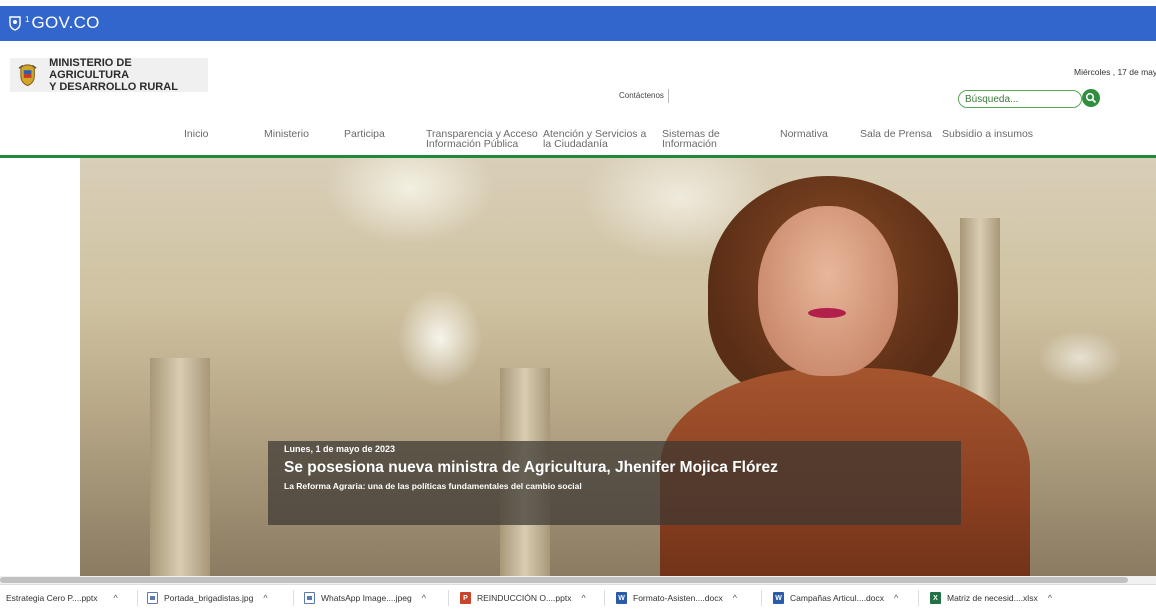  What do you see at coordinates (578, 23) in the screenshot?
I see `gov-bar: 1 GOV.CO` at bounding box center [578, 23].